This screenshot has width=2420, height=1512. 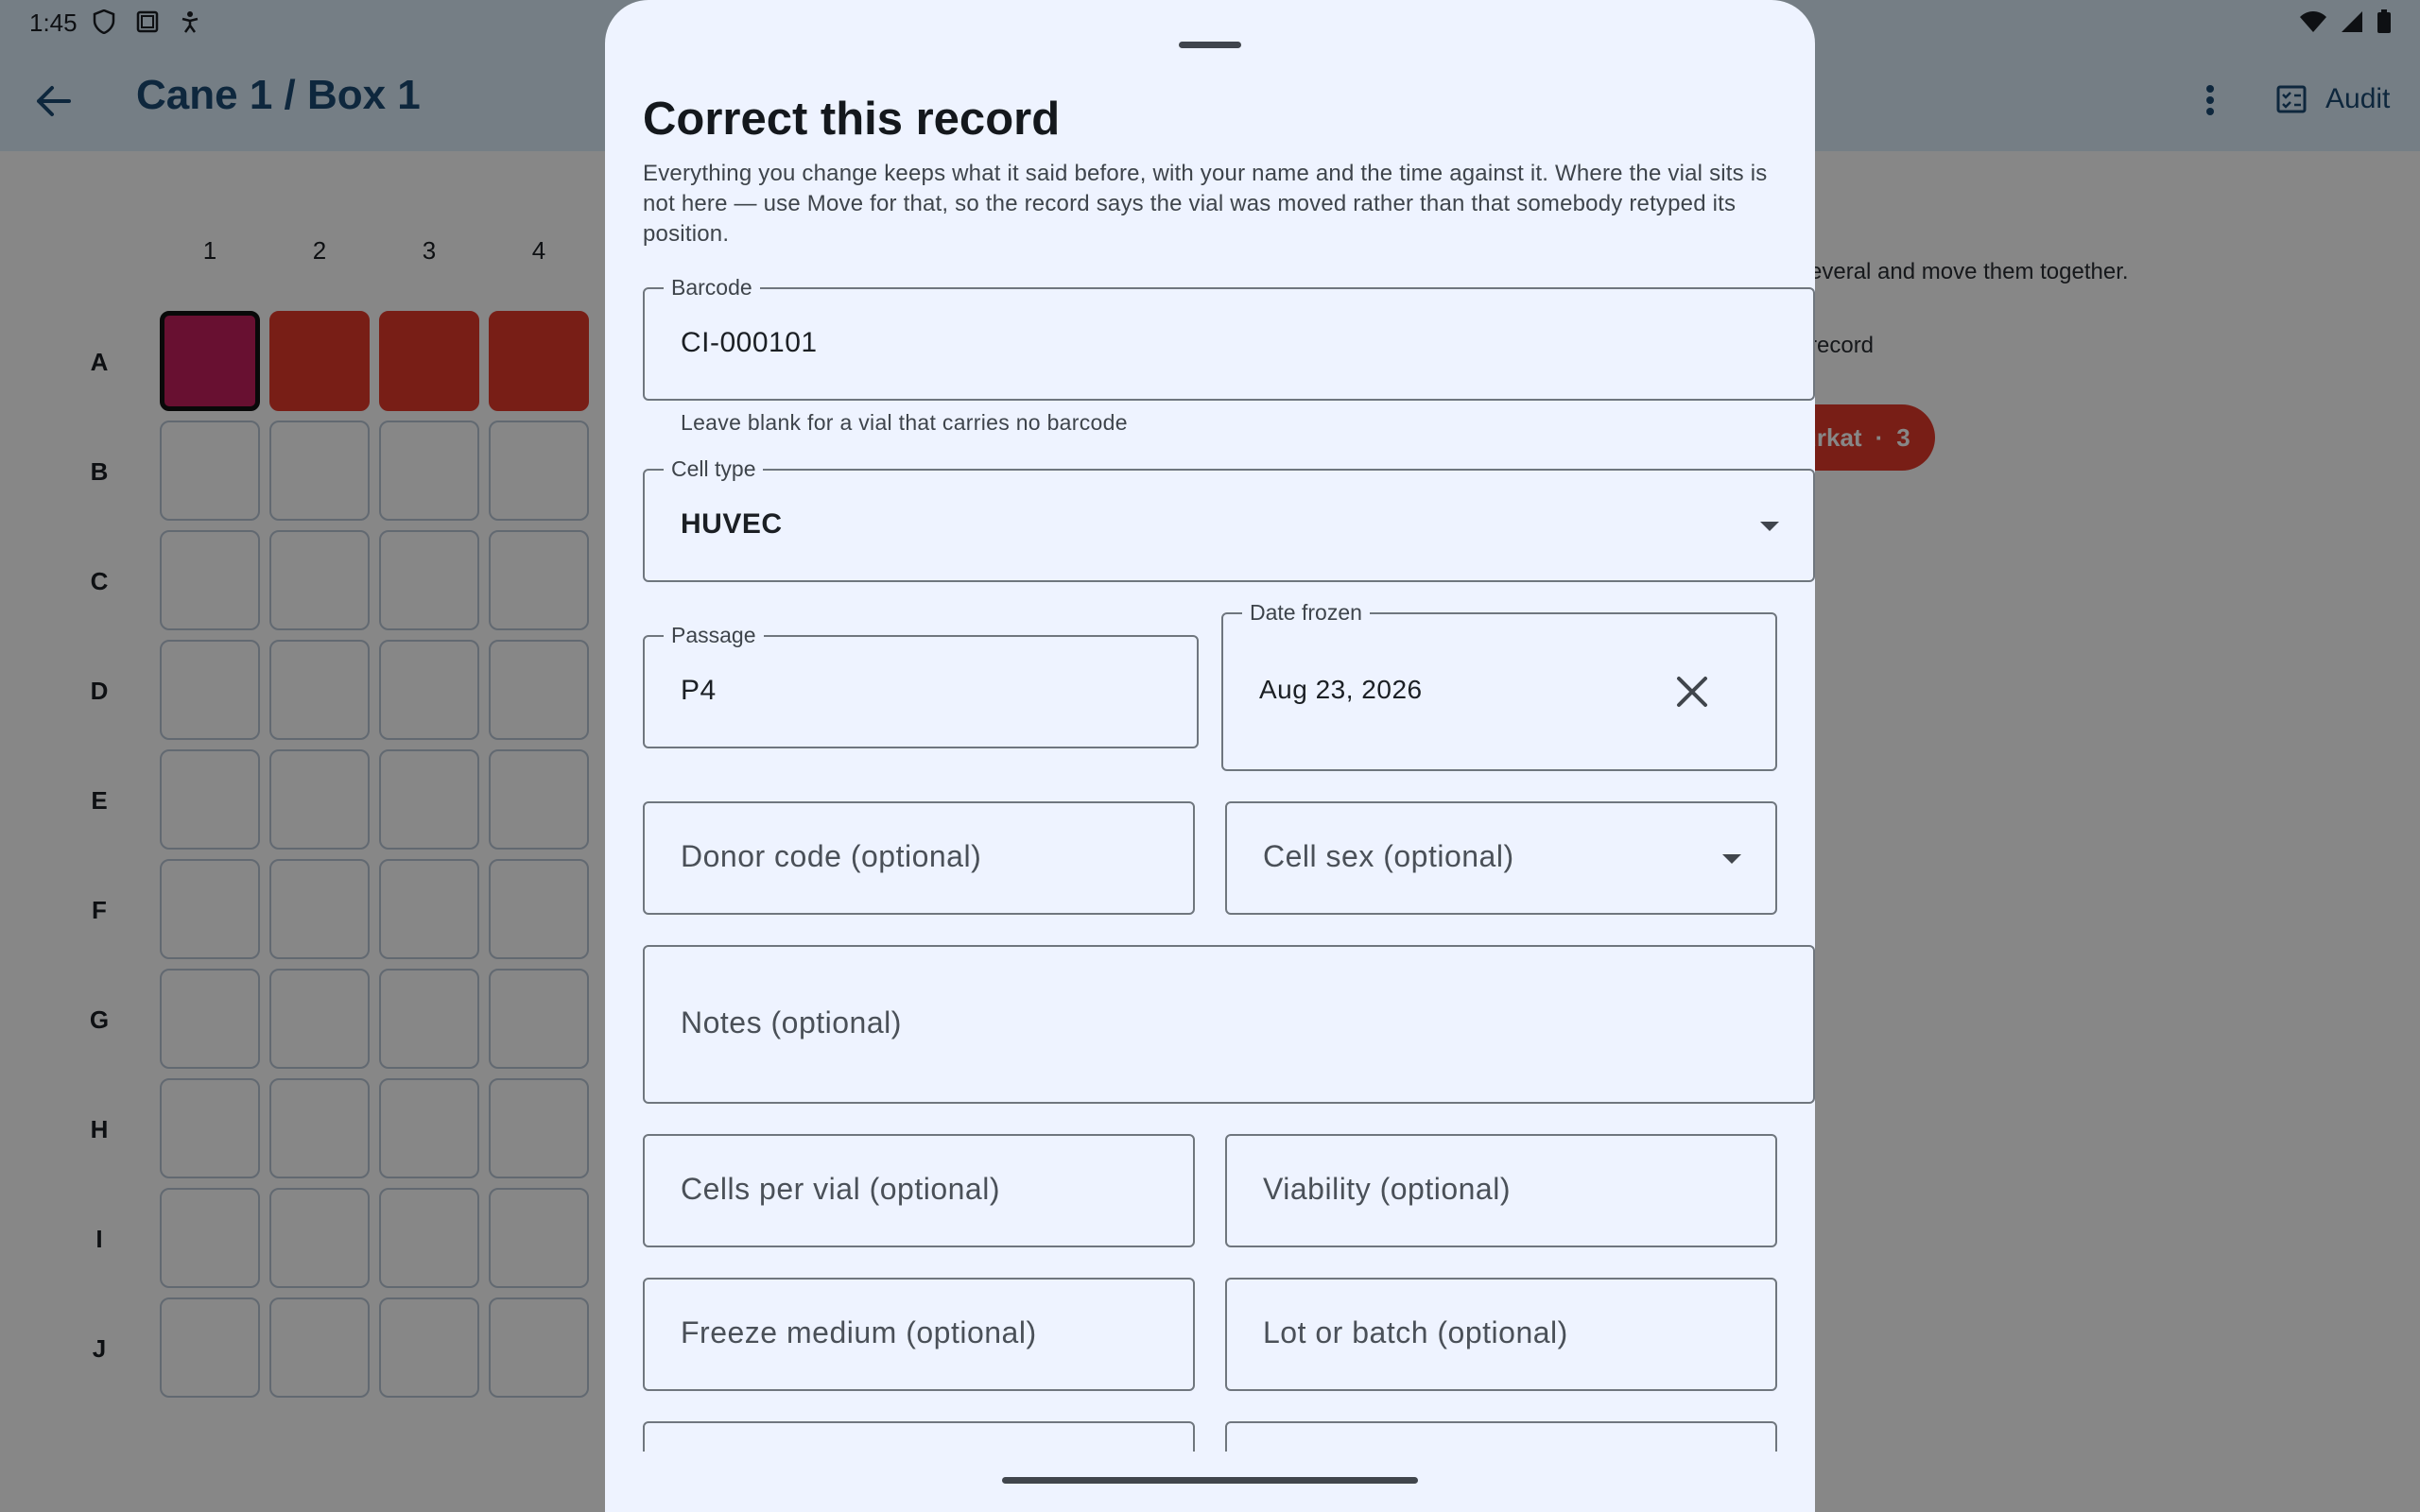 I want to click on freeze-medium-field: Freeze medium (optional), so click(x=919, y=1334).